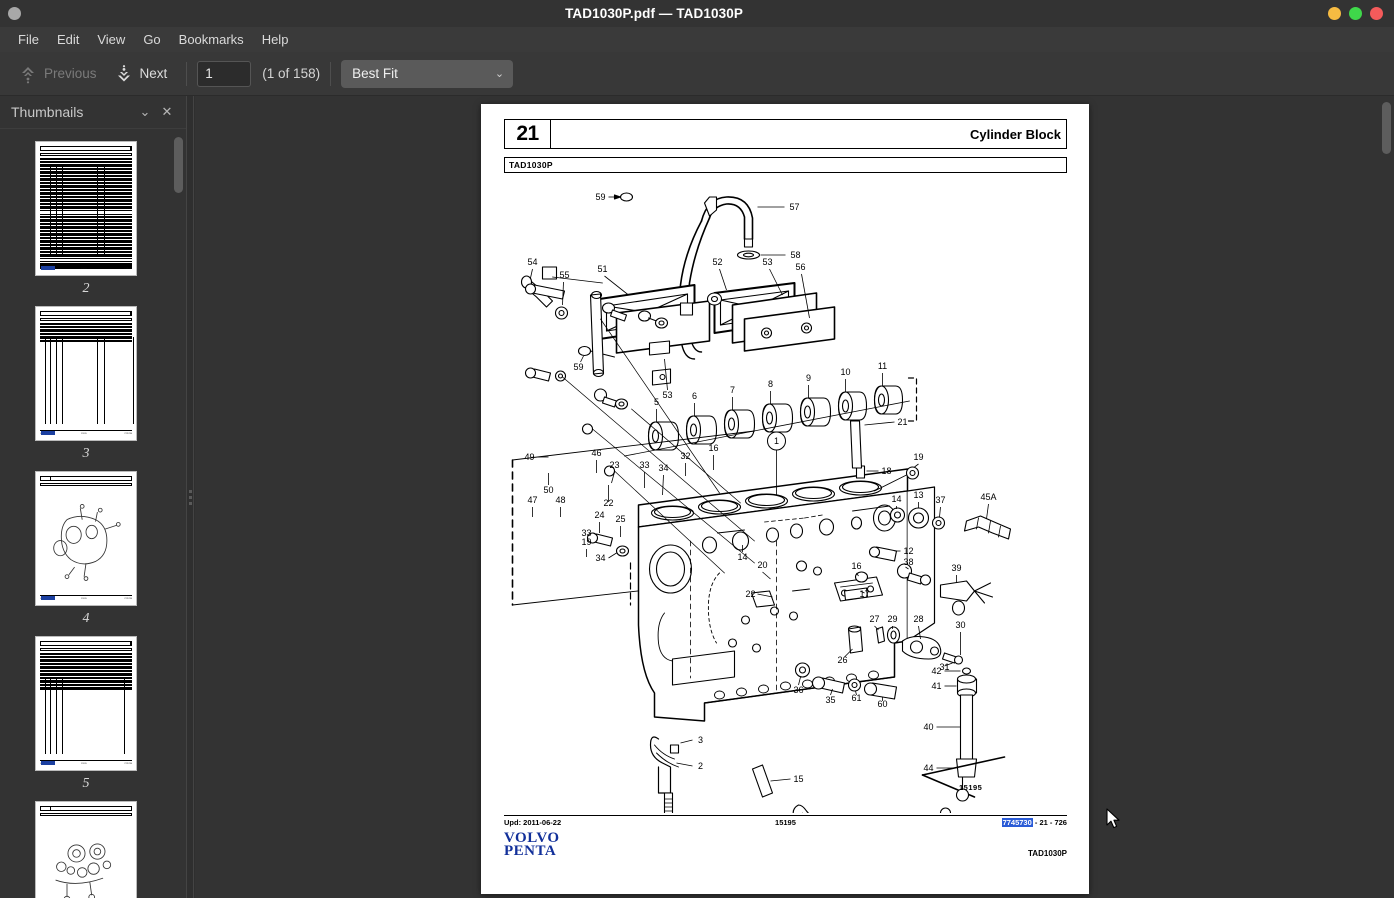 The height and width of the screenshot is (898, 1394). Describe the element at coordinates (548, 490) in the screenshot. I see `svg-text: 50` at that location.